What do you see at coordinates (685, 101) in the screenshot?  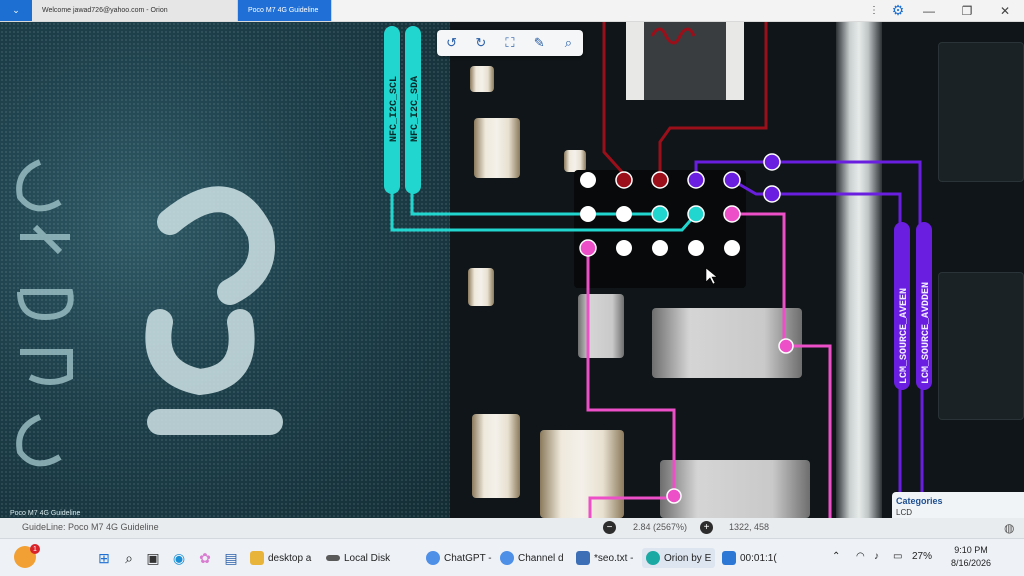 I see `red-net` at bounding box center [685, 101].